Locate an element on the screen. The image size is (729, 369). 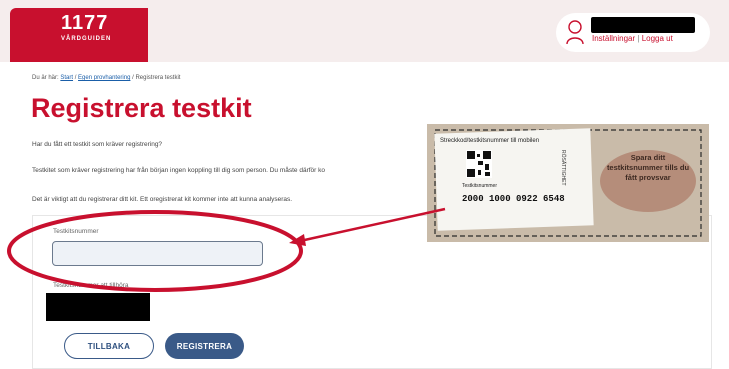
annotation-arrow is located at coordinates (372, 225).